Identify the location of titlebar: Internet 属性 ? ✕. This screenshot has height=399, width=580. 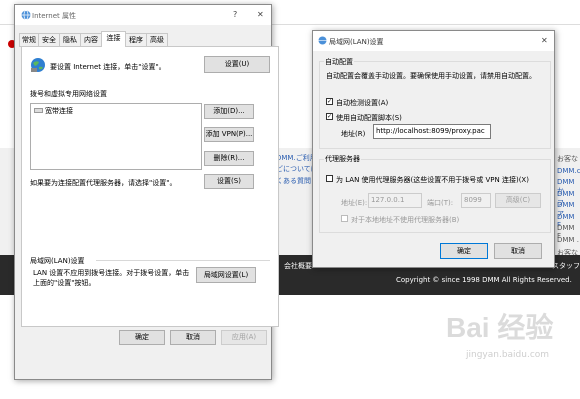
(143, 15).